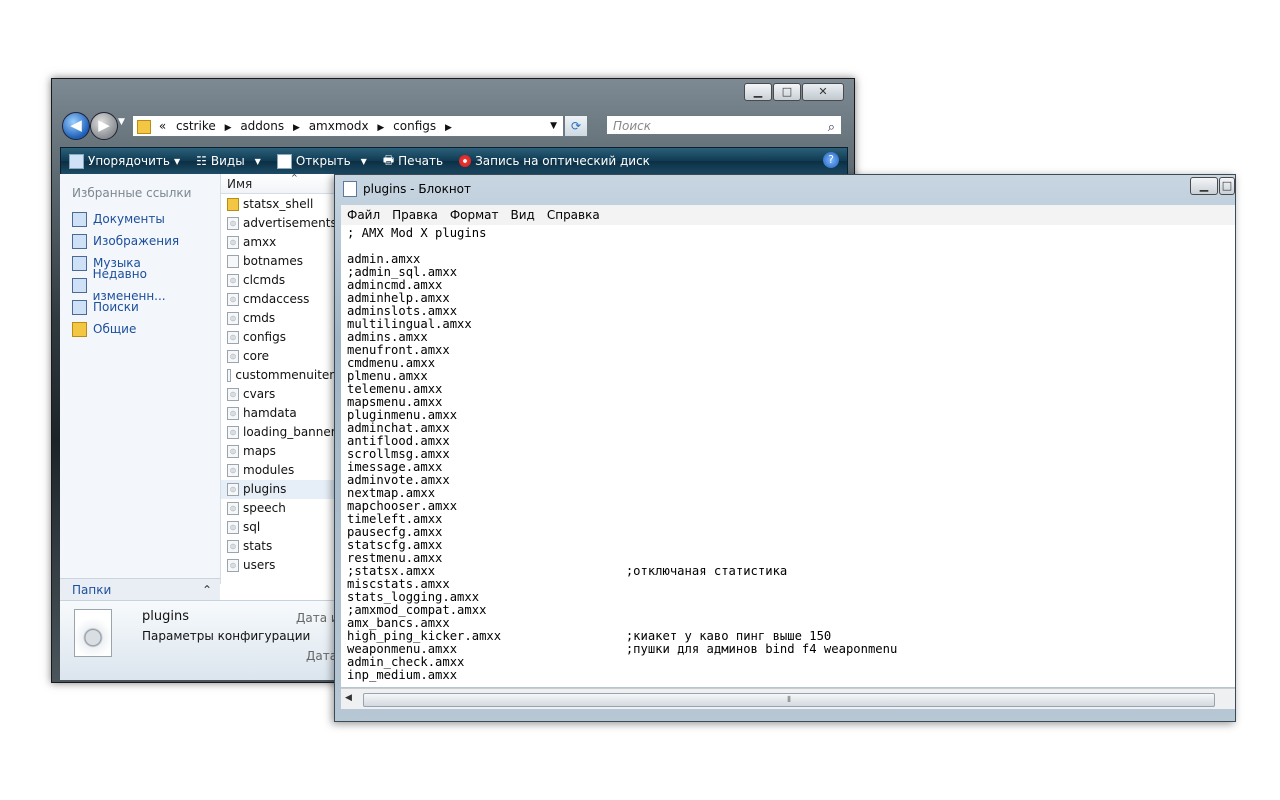 Image resolution: width=1280 pixels, height=800 pixels. I want to click on file-row: statsx_shell, so click(281, 204).